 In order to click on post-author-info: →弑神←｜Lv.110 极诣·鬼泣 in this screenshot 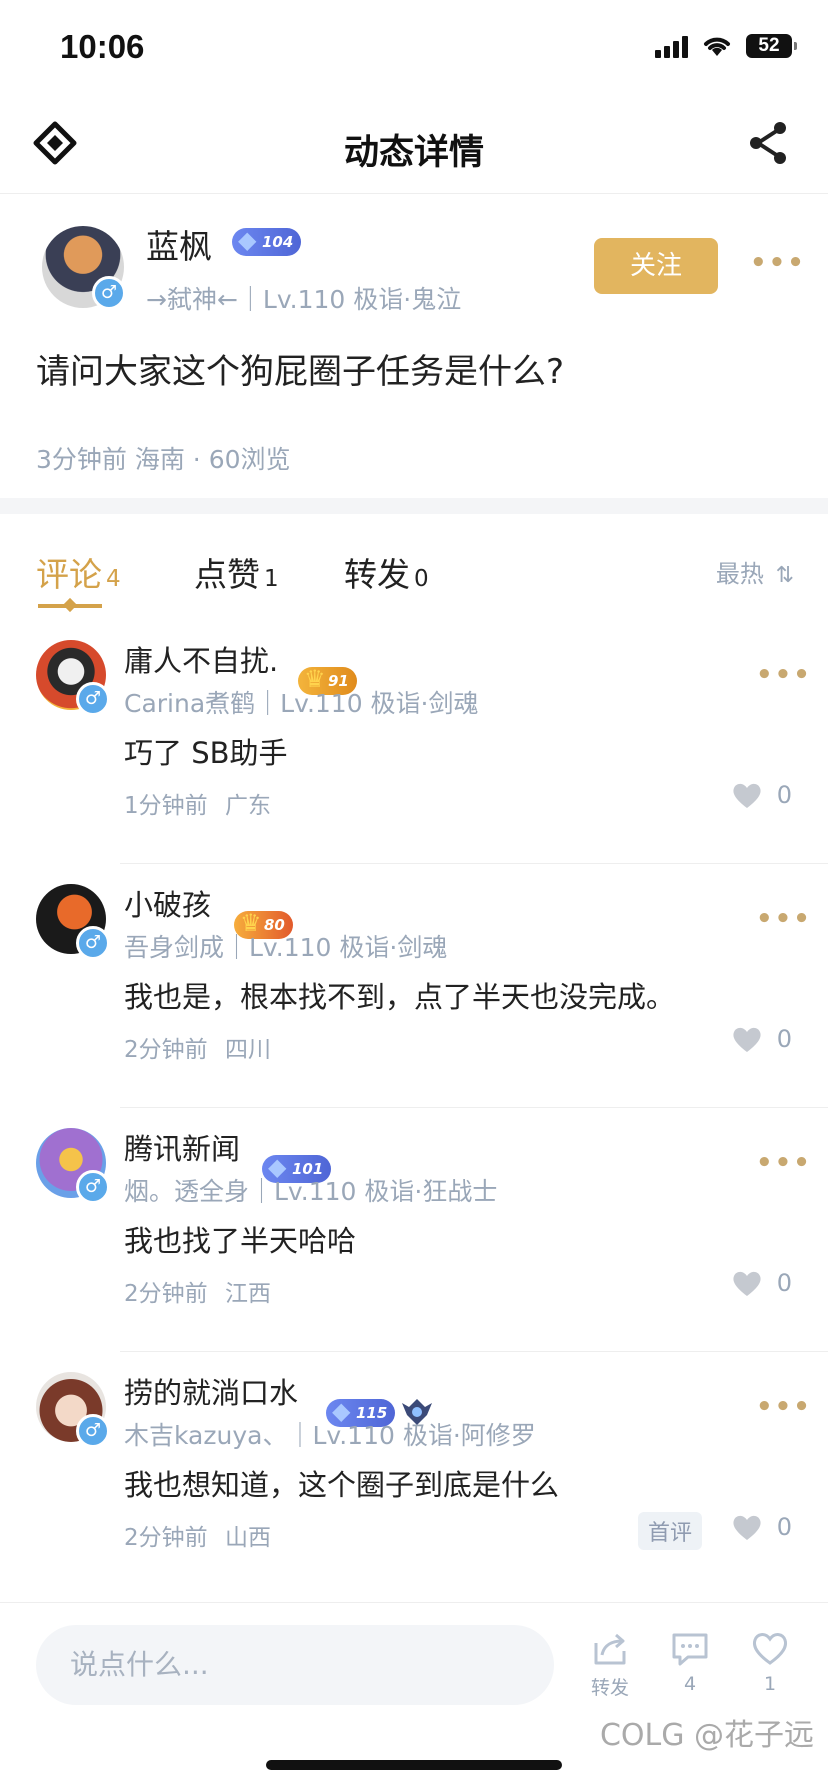, I will do `click(304, 299)`.